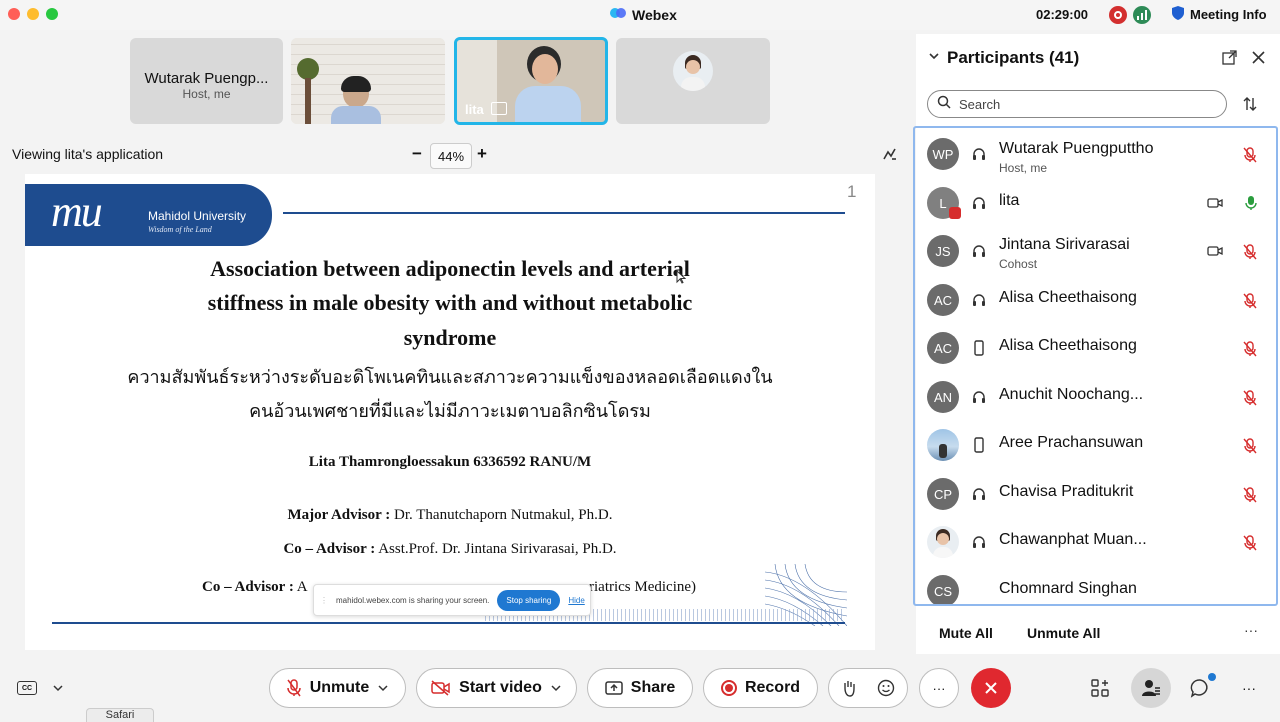  I want to click on webex-logo-icon, so click(618, 14).